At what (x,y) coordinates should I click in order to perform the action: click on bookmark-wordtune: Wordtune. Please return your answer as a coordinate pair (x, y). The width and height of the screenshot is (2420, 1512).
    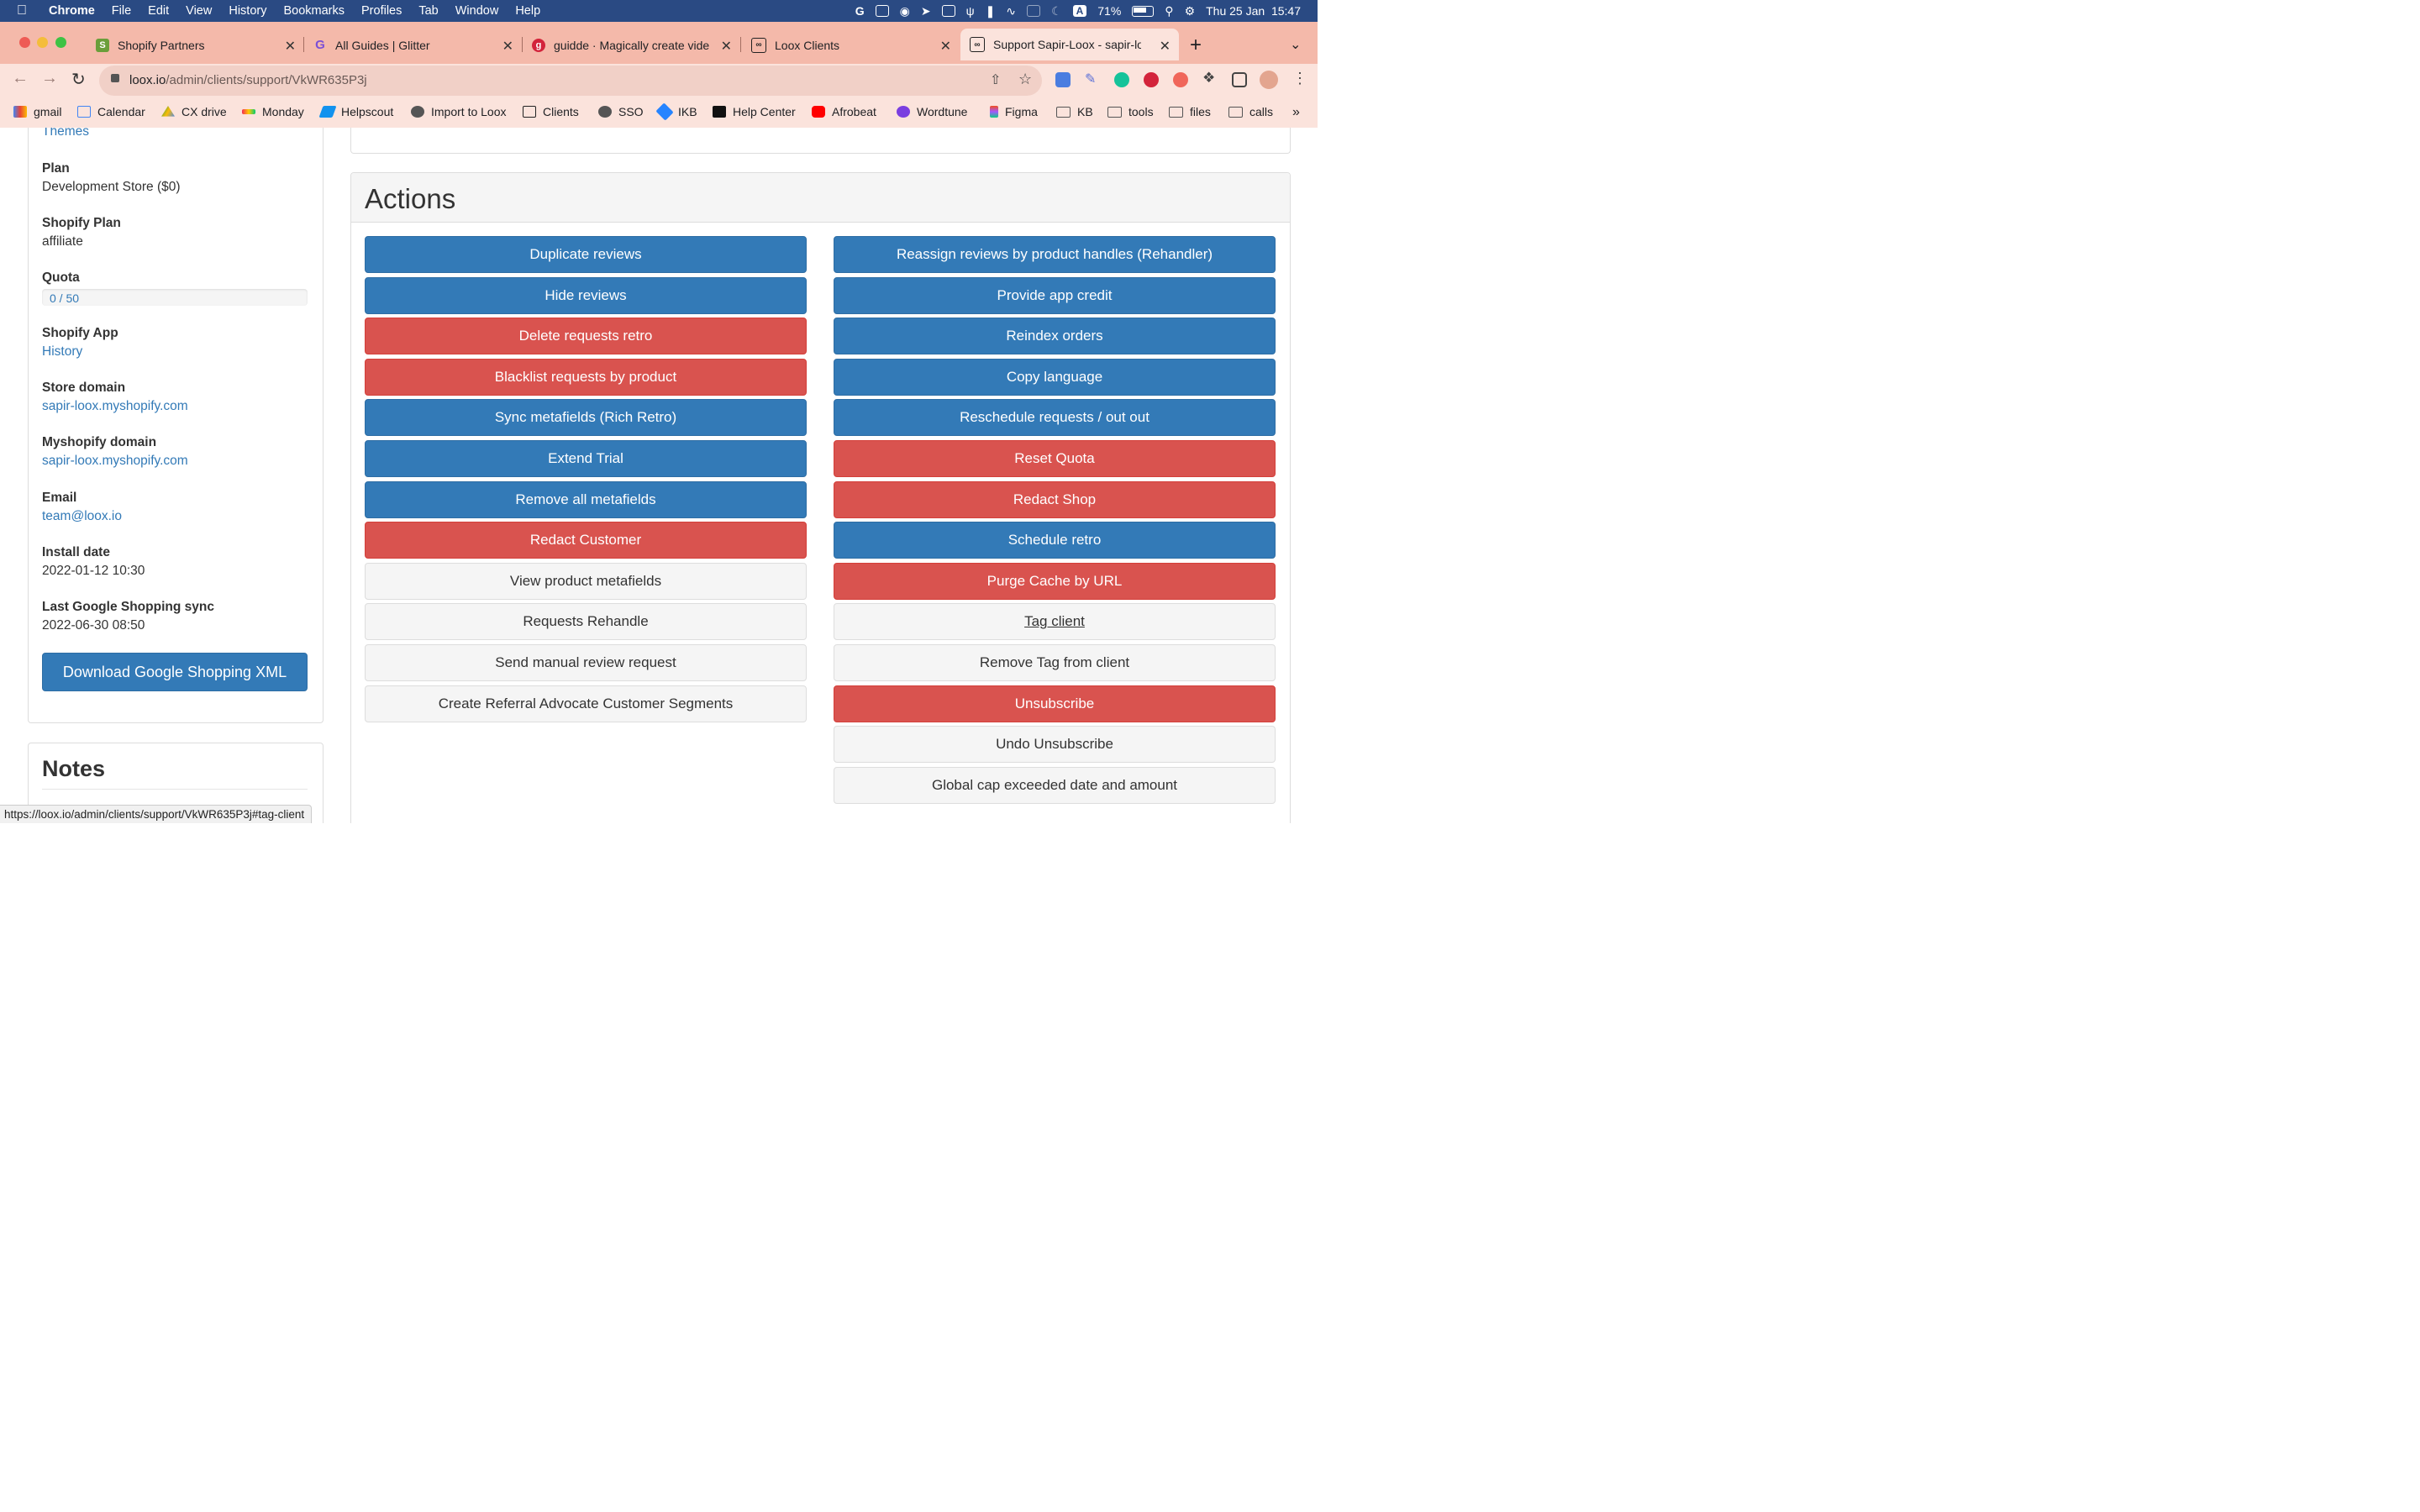
    Looking at the image, I should click on (932, 111).